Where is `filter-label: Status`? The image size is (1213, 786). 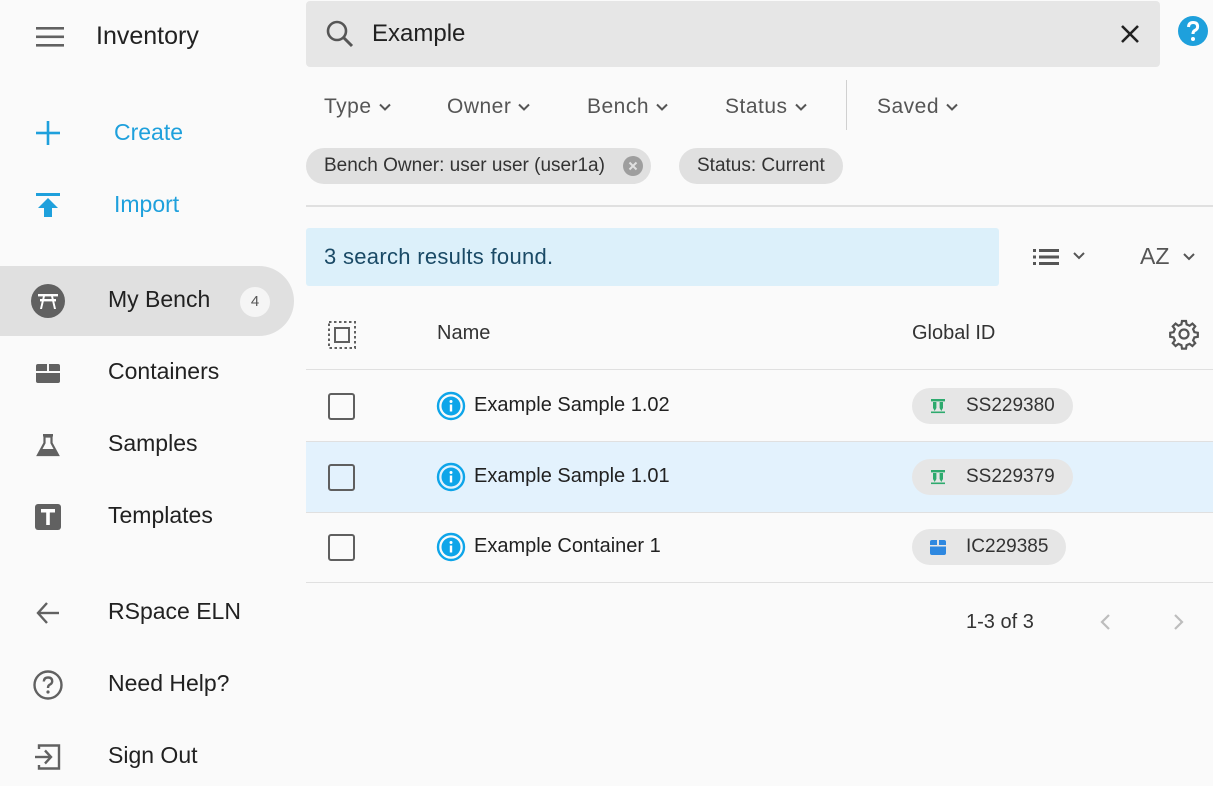 filter-label: Status is located at coordinates (756, 106).